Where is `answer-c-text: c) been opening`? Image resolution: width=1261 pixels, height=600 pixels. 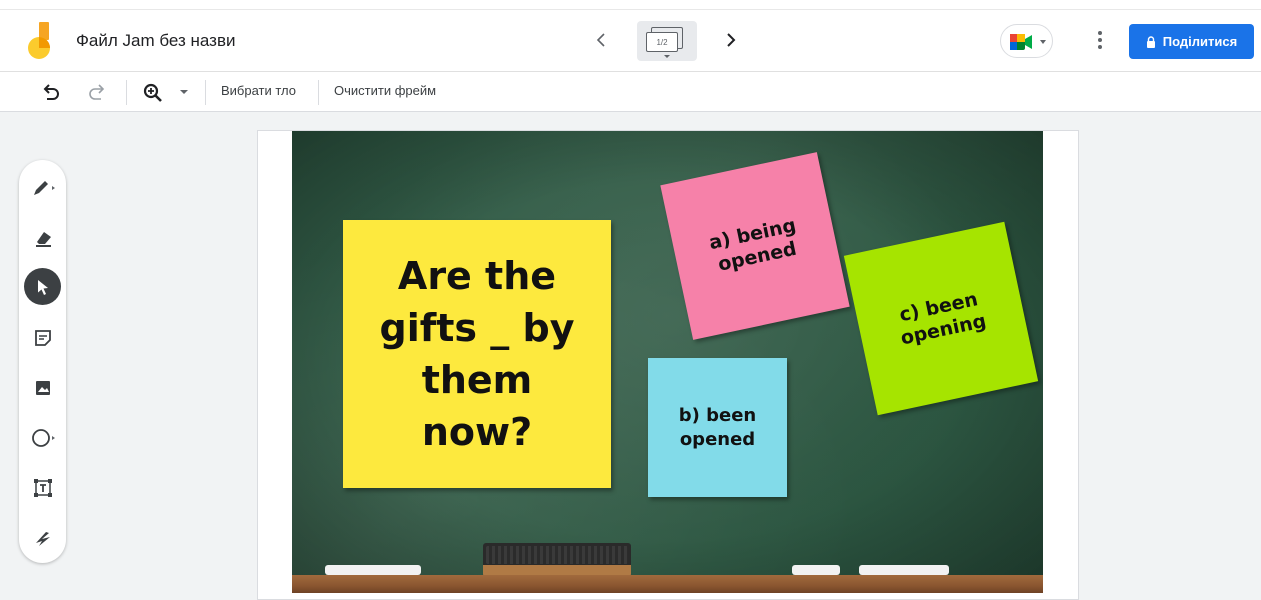 answer-c-text: c) been opening is located at coordinates (942, 318).